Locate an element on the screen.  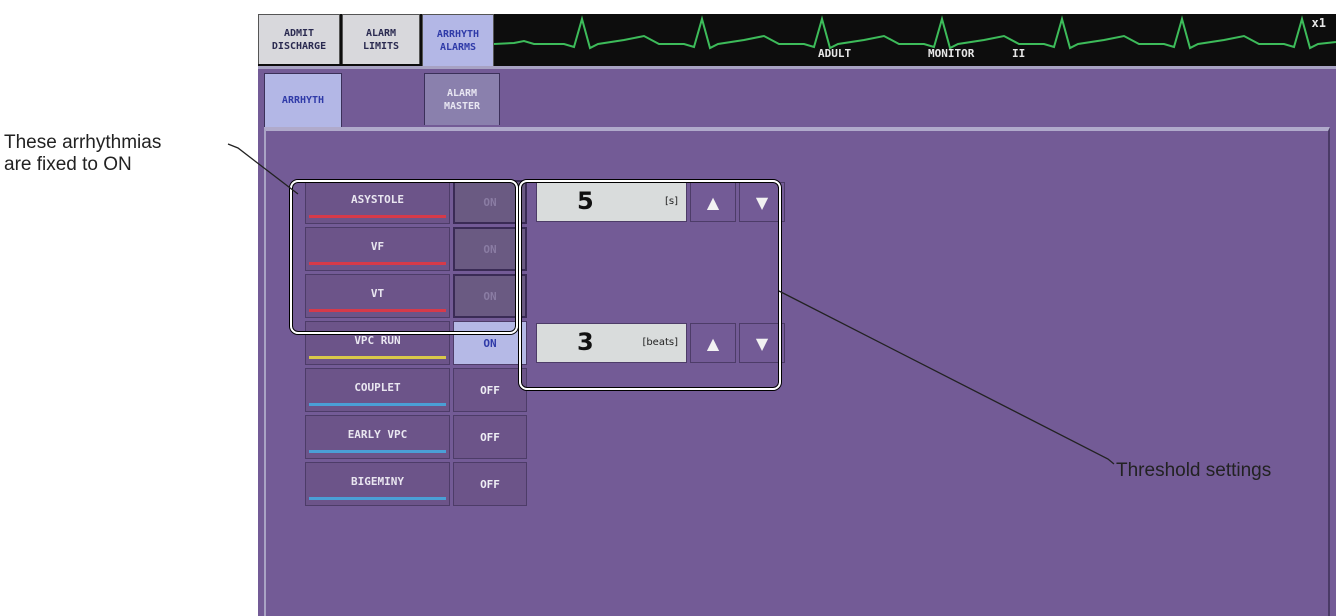
subtab-arrhyth-label: ARRHYTH is located at coordinates (303, 100).